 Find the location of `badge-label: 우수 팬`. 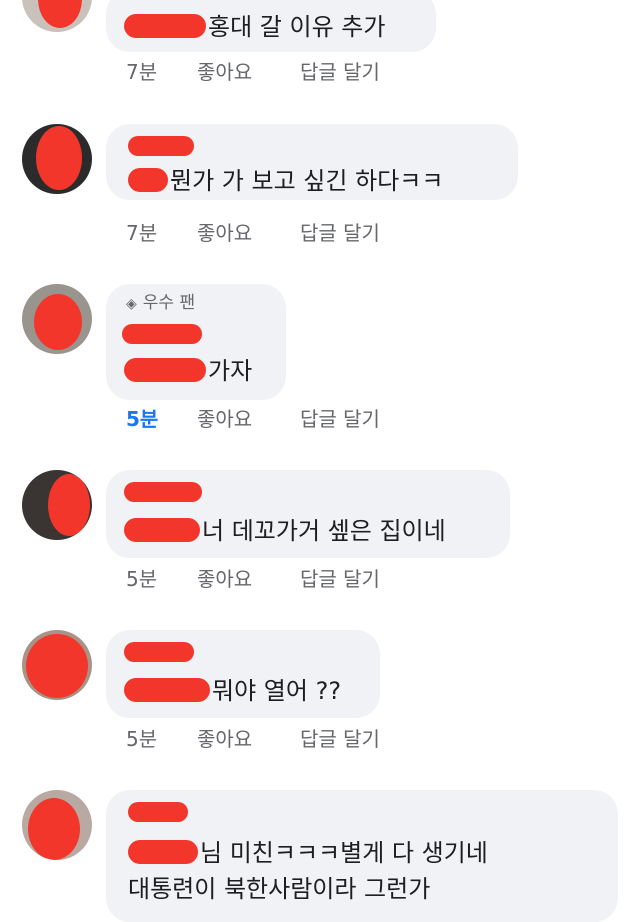

badge-label: 우수 팬 is located at coordinates (169, 303).